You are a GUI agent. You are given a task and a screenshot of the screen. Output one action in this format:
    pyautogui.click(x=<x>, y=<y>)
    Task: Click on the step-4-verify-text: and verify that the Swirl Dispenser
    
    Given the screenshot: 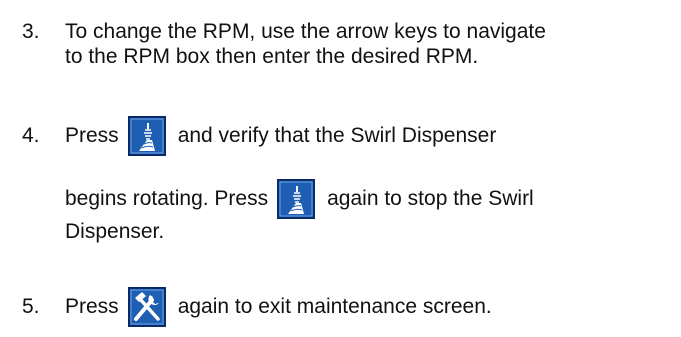 What is the action you would take?
    pyautogui.click(x=337, y=135)
    